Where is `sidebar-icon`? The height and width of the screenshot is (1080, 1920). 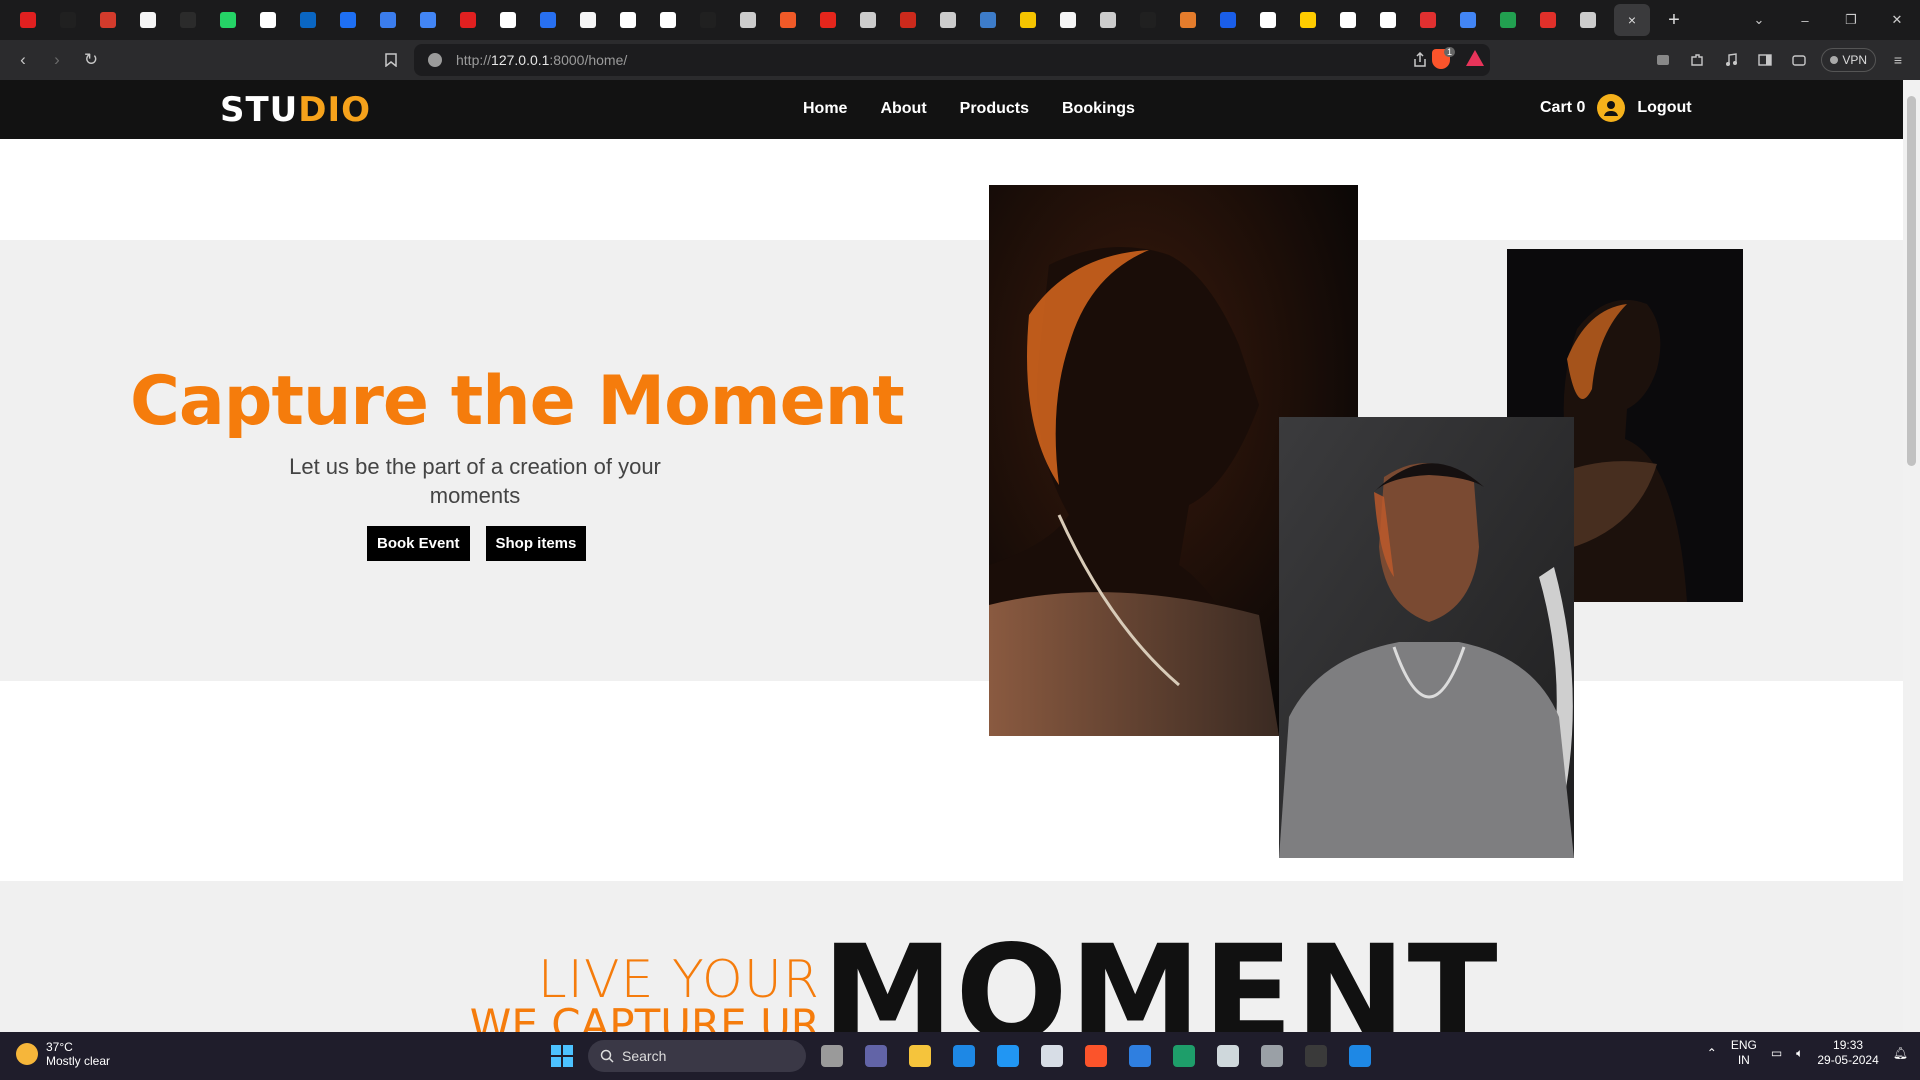
sidebar-icon is located at coordinates (1765, 60).